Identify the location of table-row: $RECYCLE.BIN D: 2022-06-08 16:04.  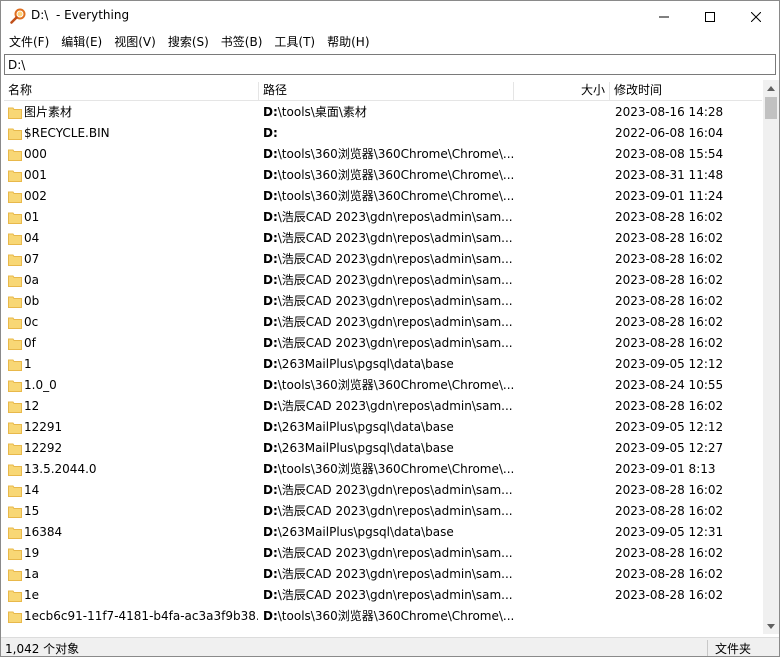
(383, 133).